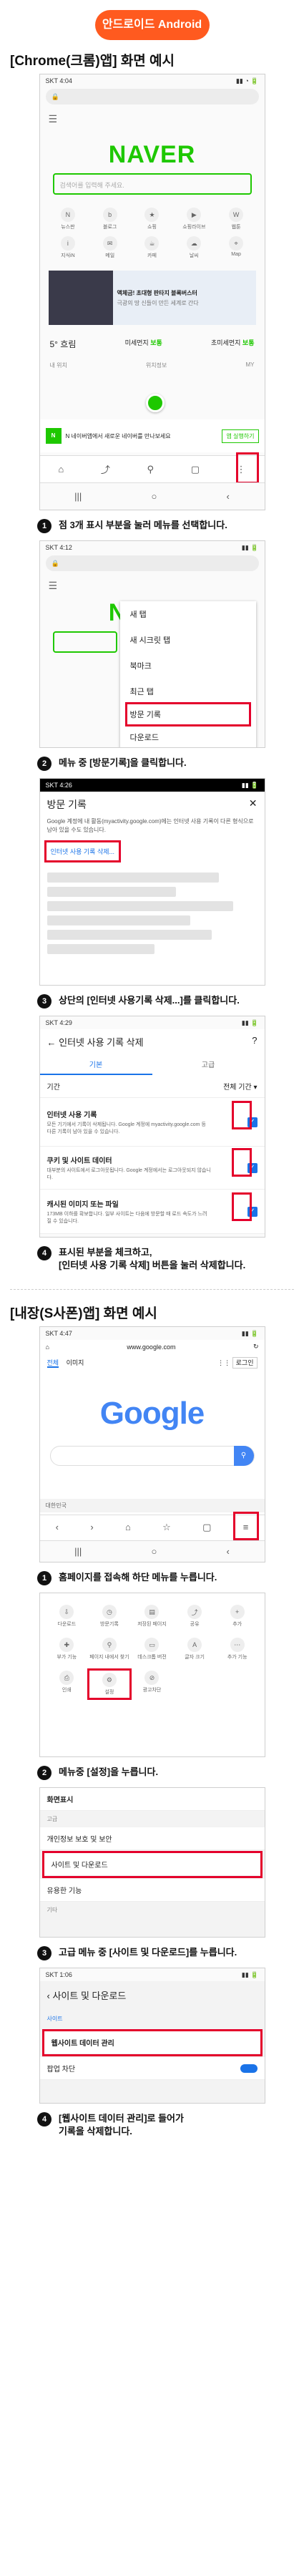 Image resolution: width=304 pixels, height=2576 pixels. I want to click on find-icon: ⚲, so click(109, 1645).